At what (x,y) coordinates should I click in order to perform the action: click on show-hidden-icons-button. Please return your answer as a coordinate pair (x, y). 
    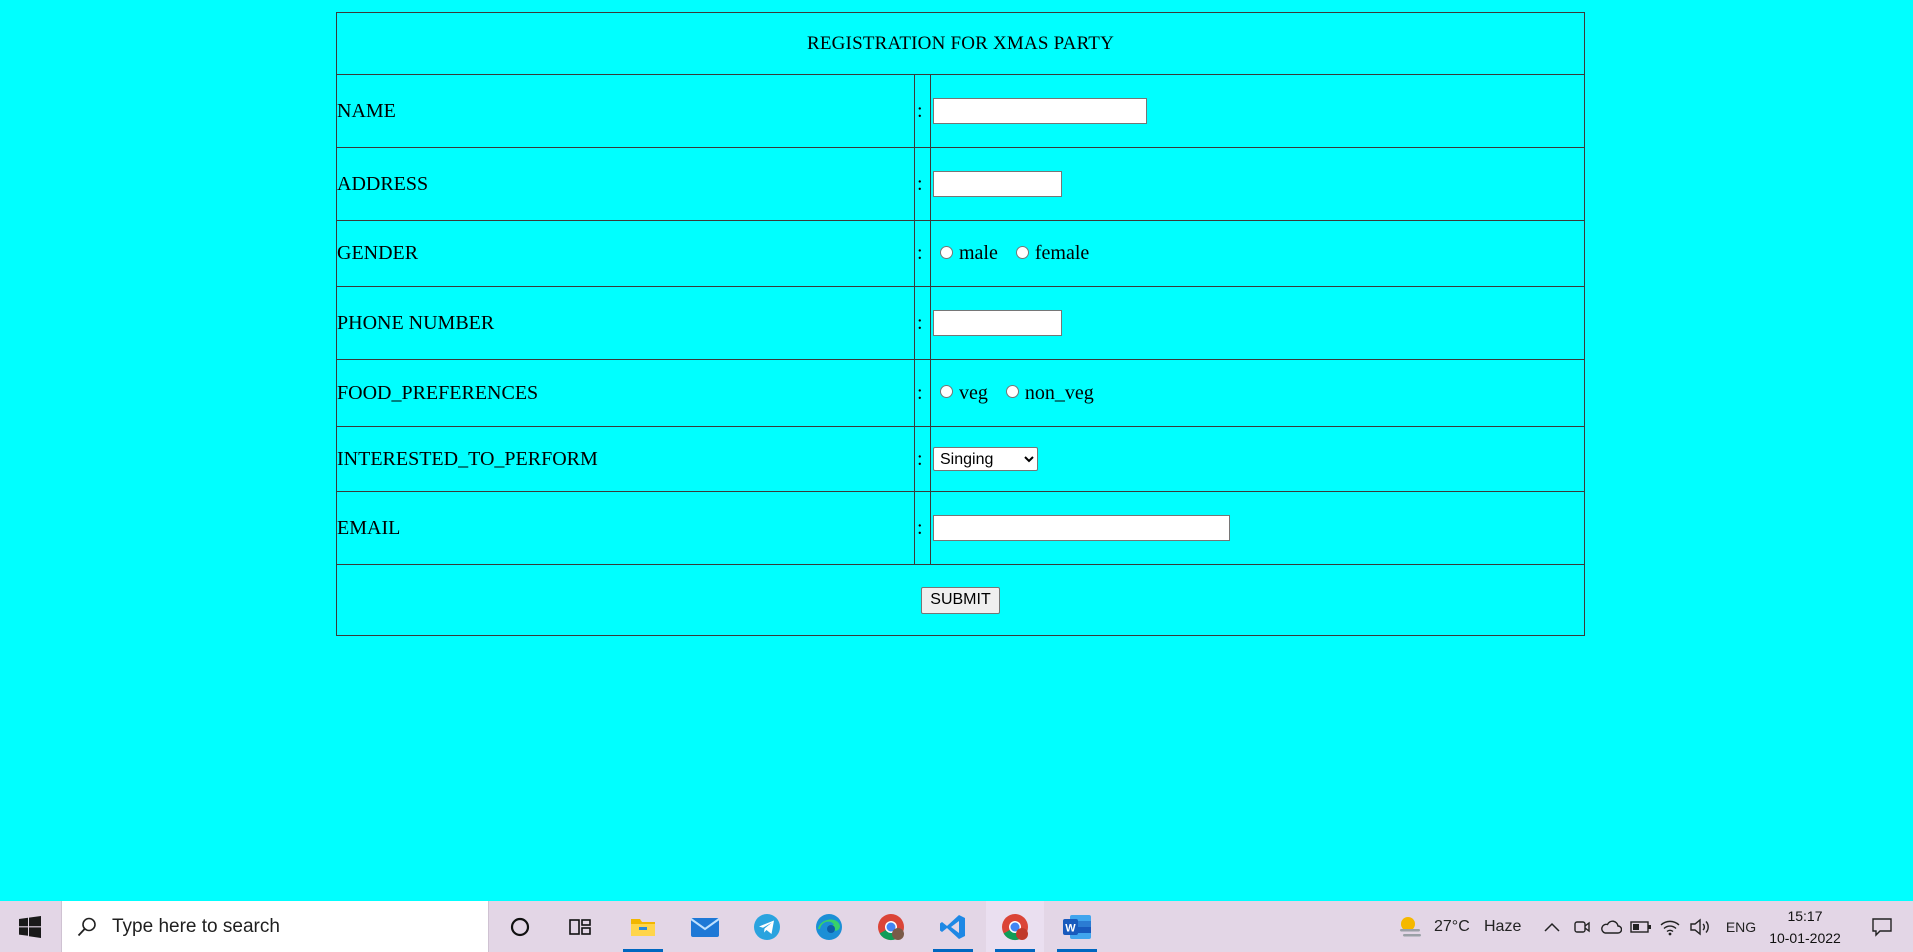
    Looking at the image, I should click on (1552, 926).